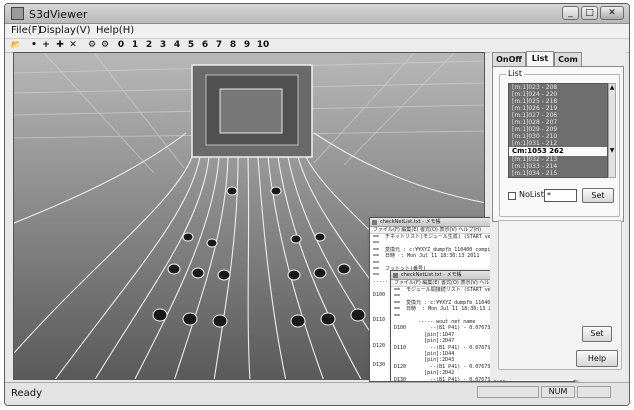 This screenshot has width=634, height=410. What do you see at coordinates (568, 59) in the screenshot?
I see `tab-com: Com` at bounding box center [568, 59].